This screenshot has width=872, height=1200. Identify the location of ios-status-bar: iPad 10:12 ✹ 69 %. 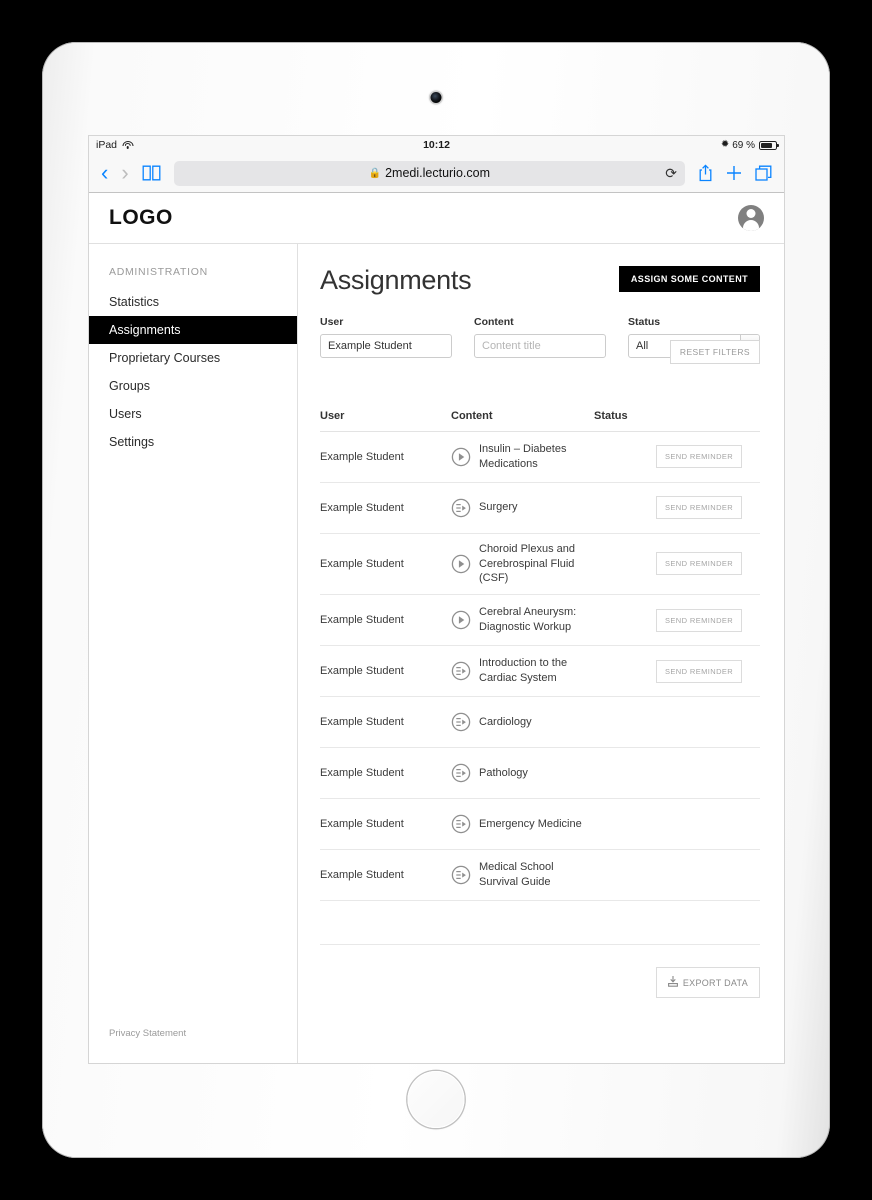
(436, 145).